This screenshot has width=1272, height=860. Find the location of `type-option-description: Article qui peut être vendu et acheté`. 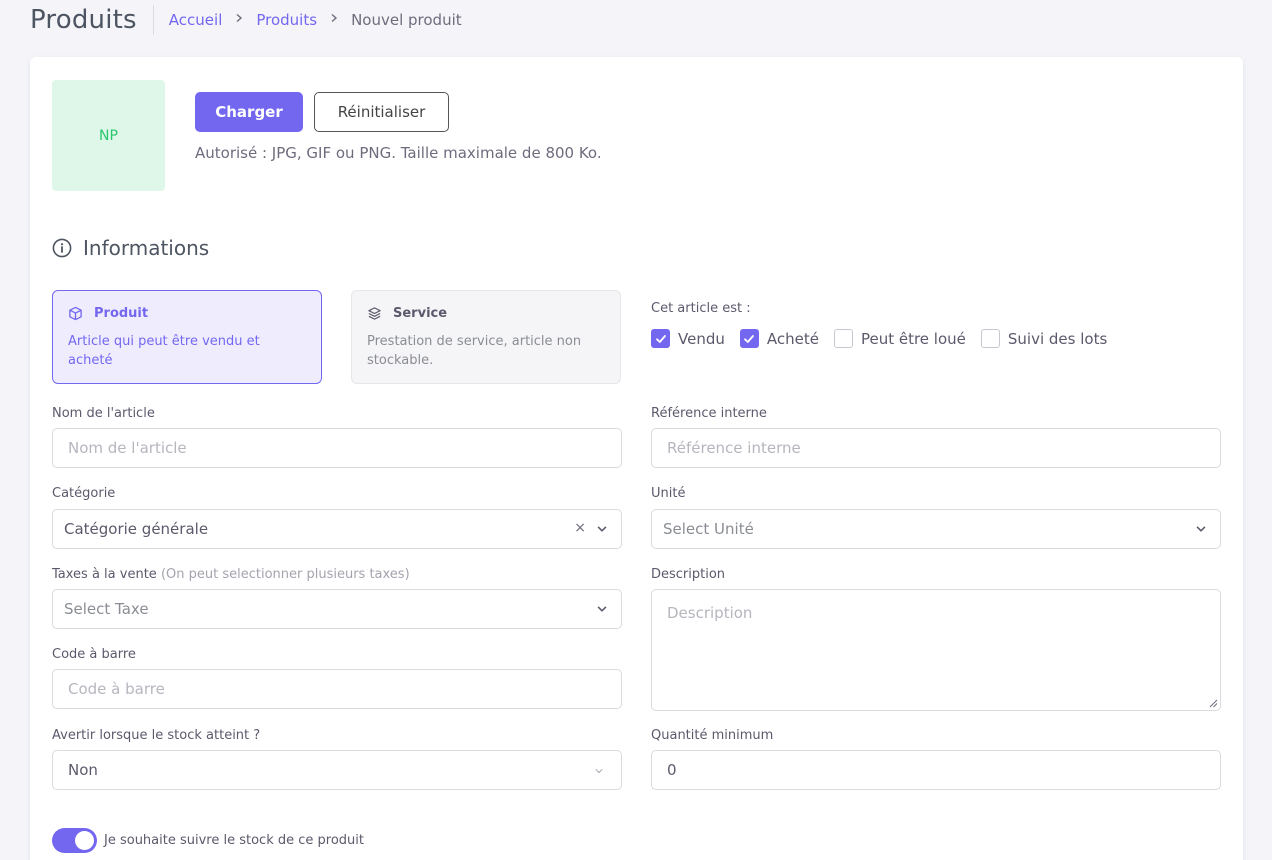

type-option-description: Article qui peut être vendu et acheté is located at coordinates (164, 351).